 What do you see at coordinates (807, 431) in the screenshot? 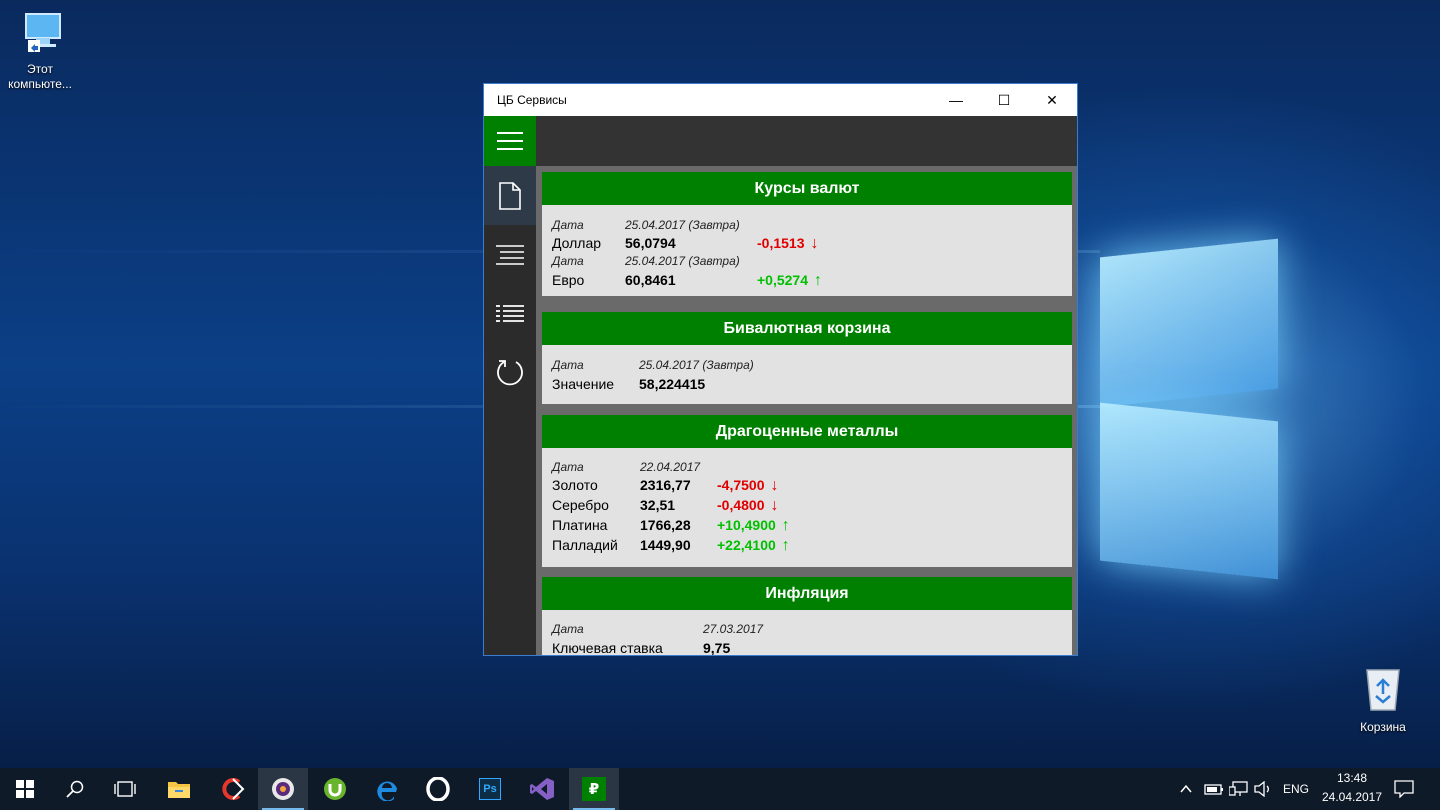
I see `metals-card-title: Драгоценные металлы` at bounding box center [807, 431].